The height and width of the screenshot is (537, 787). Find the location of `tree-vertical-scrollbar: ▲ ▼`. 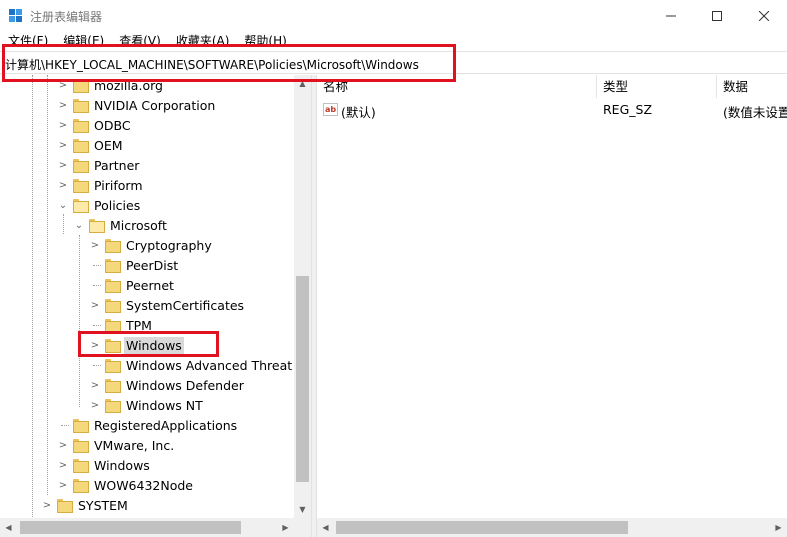

tree-vertical-scrollbar: ▲ ▼ is located at coordinates (302, 296).